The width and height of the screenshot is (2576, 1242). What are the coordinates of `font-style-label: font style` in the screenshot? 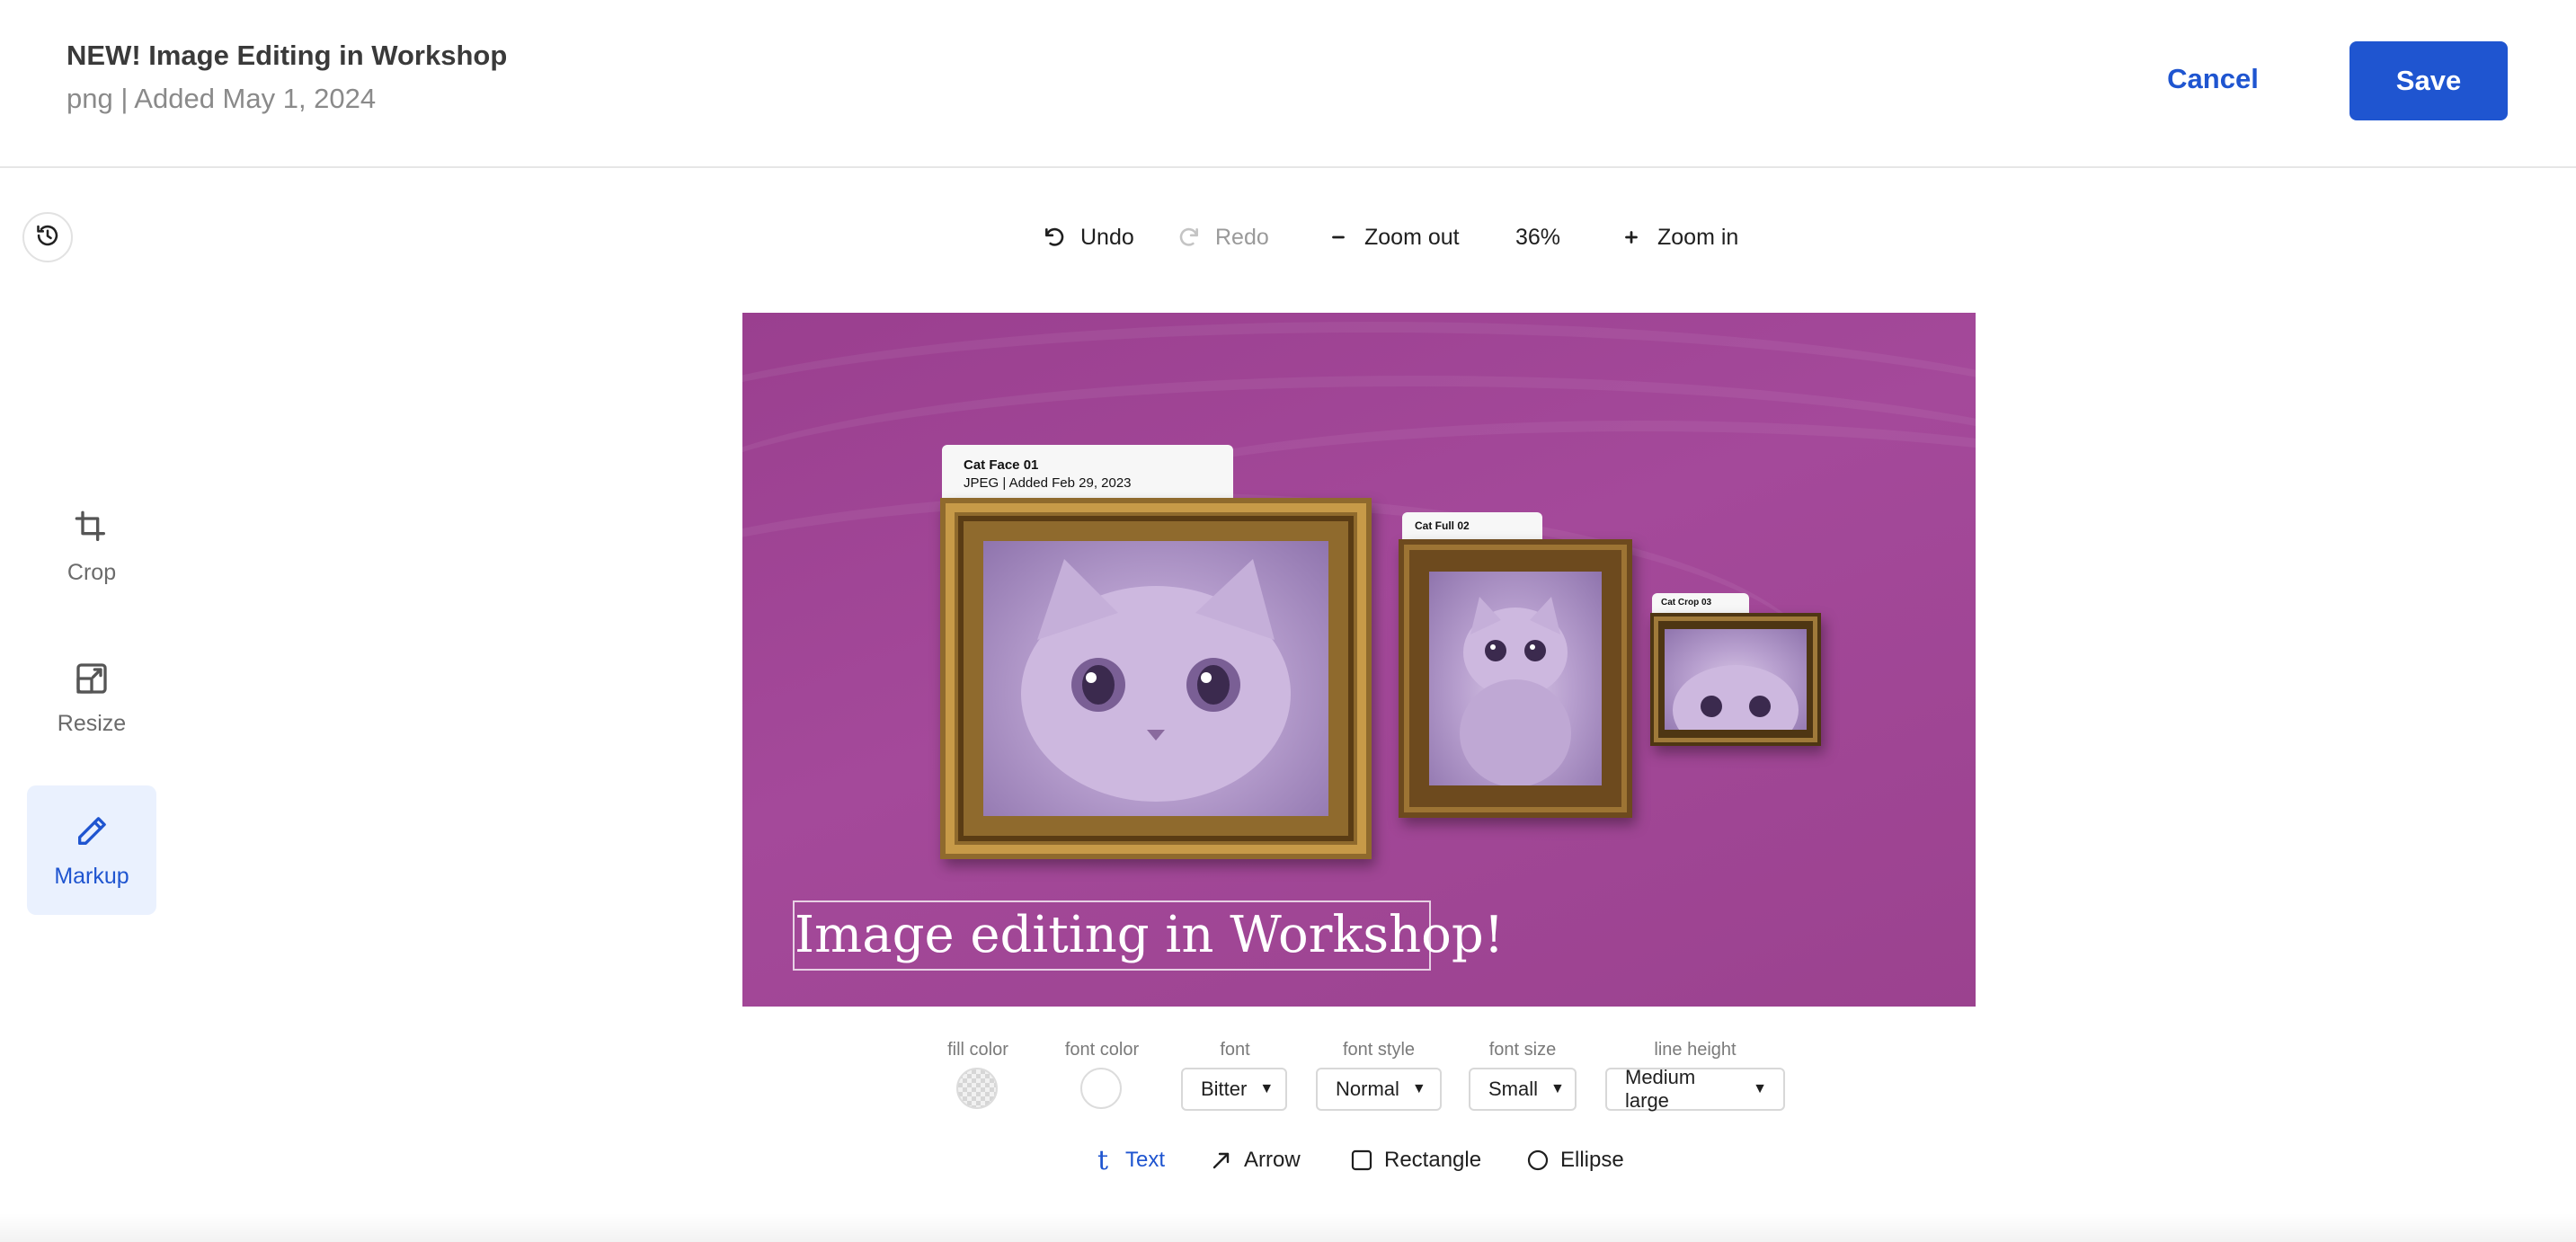 It's located at (1379, 1050).